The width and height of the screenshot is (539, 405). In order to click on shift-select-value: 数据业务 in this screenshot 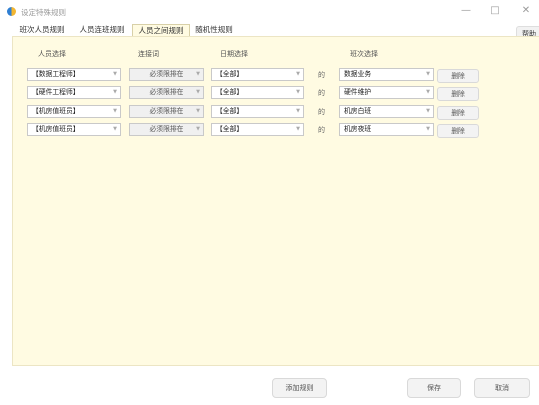, I will do `click(358, 74)`.